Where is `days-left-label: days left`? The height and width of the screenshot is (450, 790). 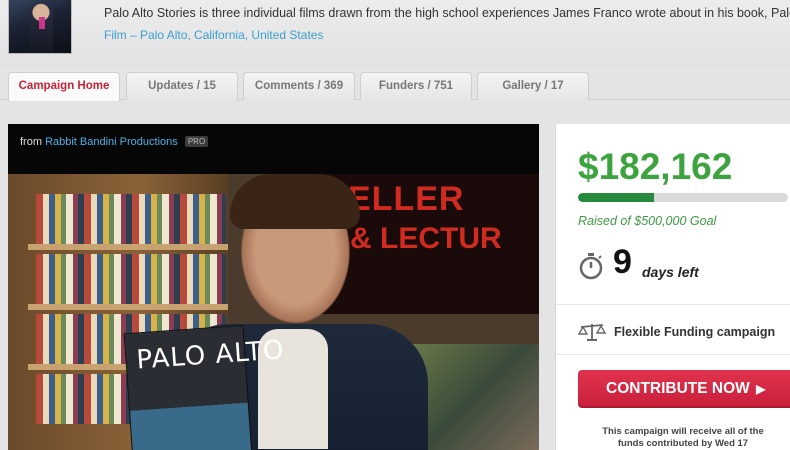
days-left-label: days left is located at coordinates (670, 272).